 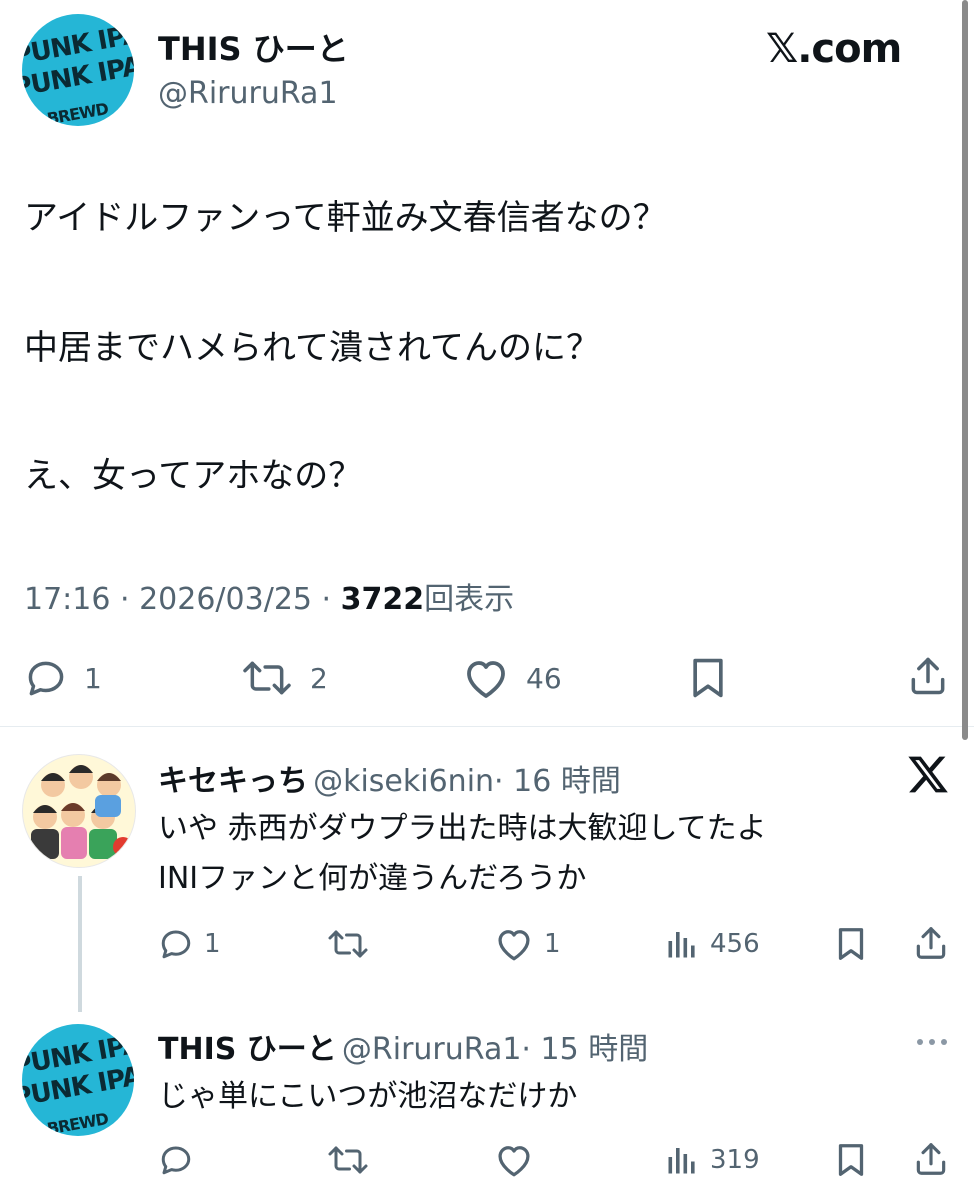 I want to click on more-icon, so click(x=932, y=1044).